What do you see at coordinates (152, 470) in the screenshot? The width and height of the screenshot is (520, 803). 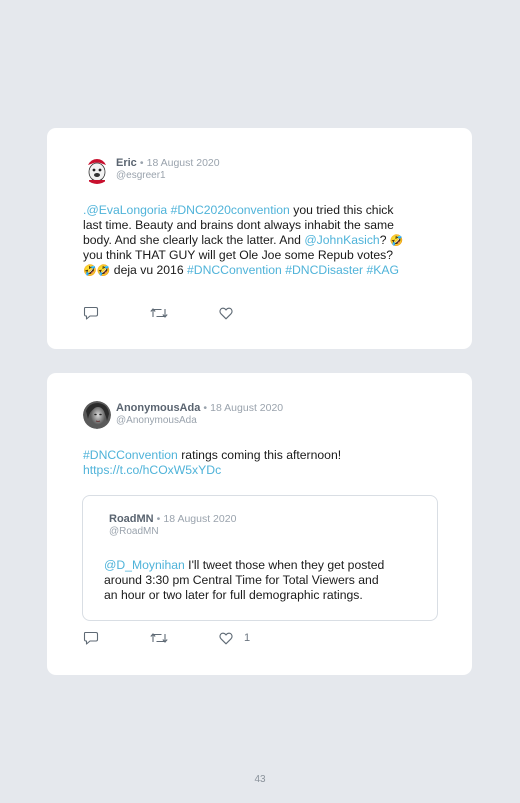 I see `url-link: https://t.co/hCOxW5xYDc` at bounding box center [152, 470].